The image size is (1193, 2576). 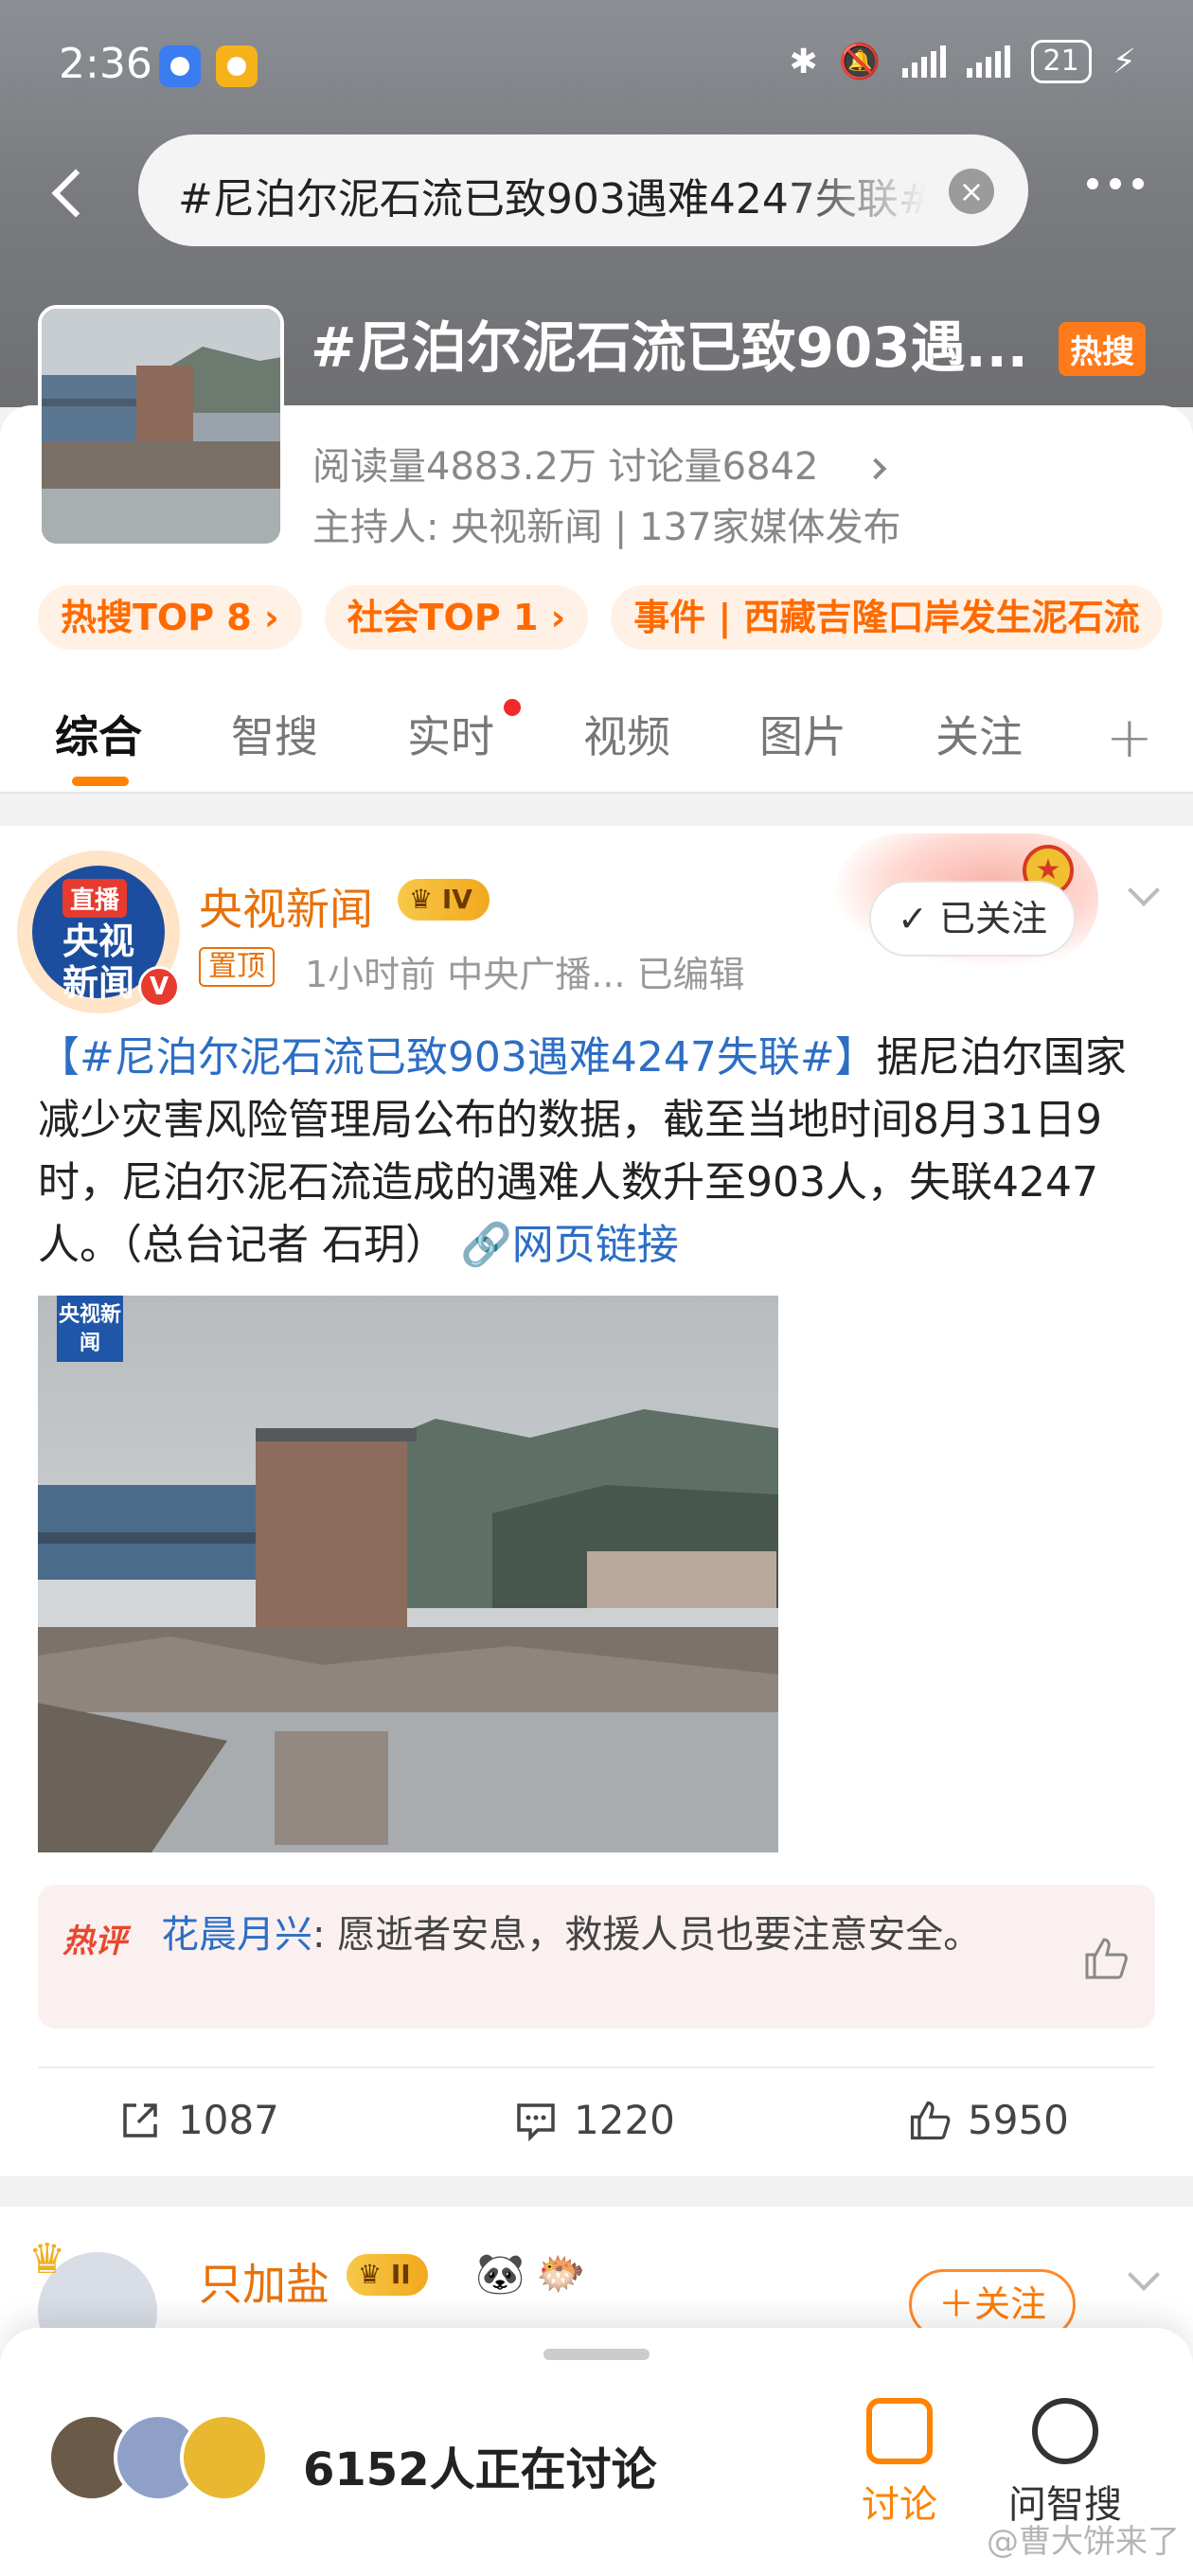 What do you see at coordinates (456, 899) in the screenshot?
I see `level-text: IV` at bounding box center [456, 899].